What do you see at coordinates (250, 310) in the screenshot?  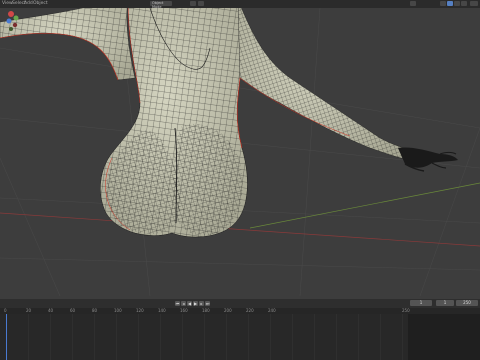 I see `ruler-tick: 220` at bounding box center [250, 310].